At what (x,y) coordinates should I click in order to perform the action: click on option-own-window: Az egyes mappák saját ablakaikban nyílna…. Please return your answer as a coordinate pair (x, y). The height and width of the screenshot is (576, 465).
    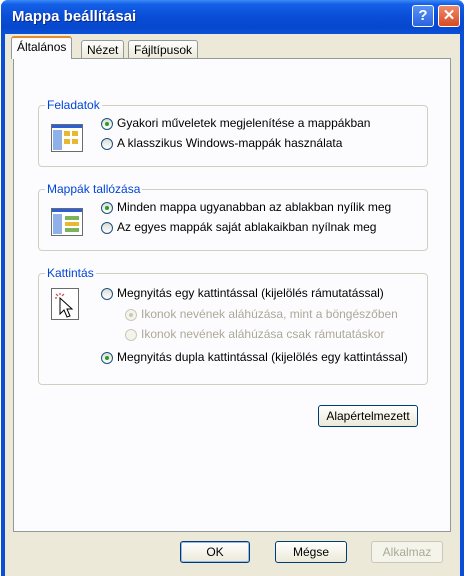
    Looking at the image, I should click on (246, 227).